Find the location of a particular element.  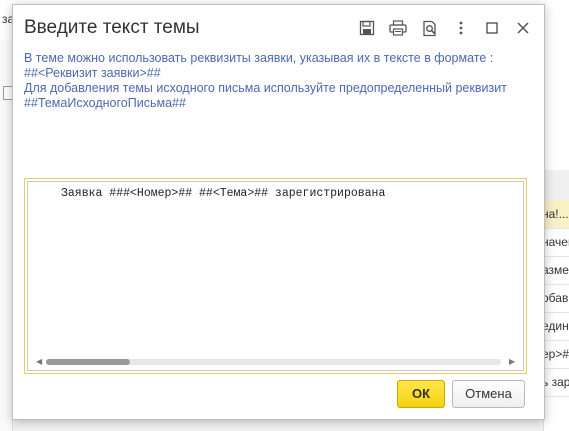

background-table-fragment: на!... начен азме обав един ер># ь зар is located at coordinates (556, 235).